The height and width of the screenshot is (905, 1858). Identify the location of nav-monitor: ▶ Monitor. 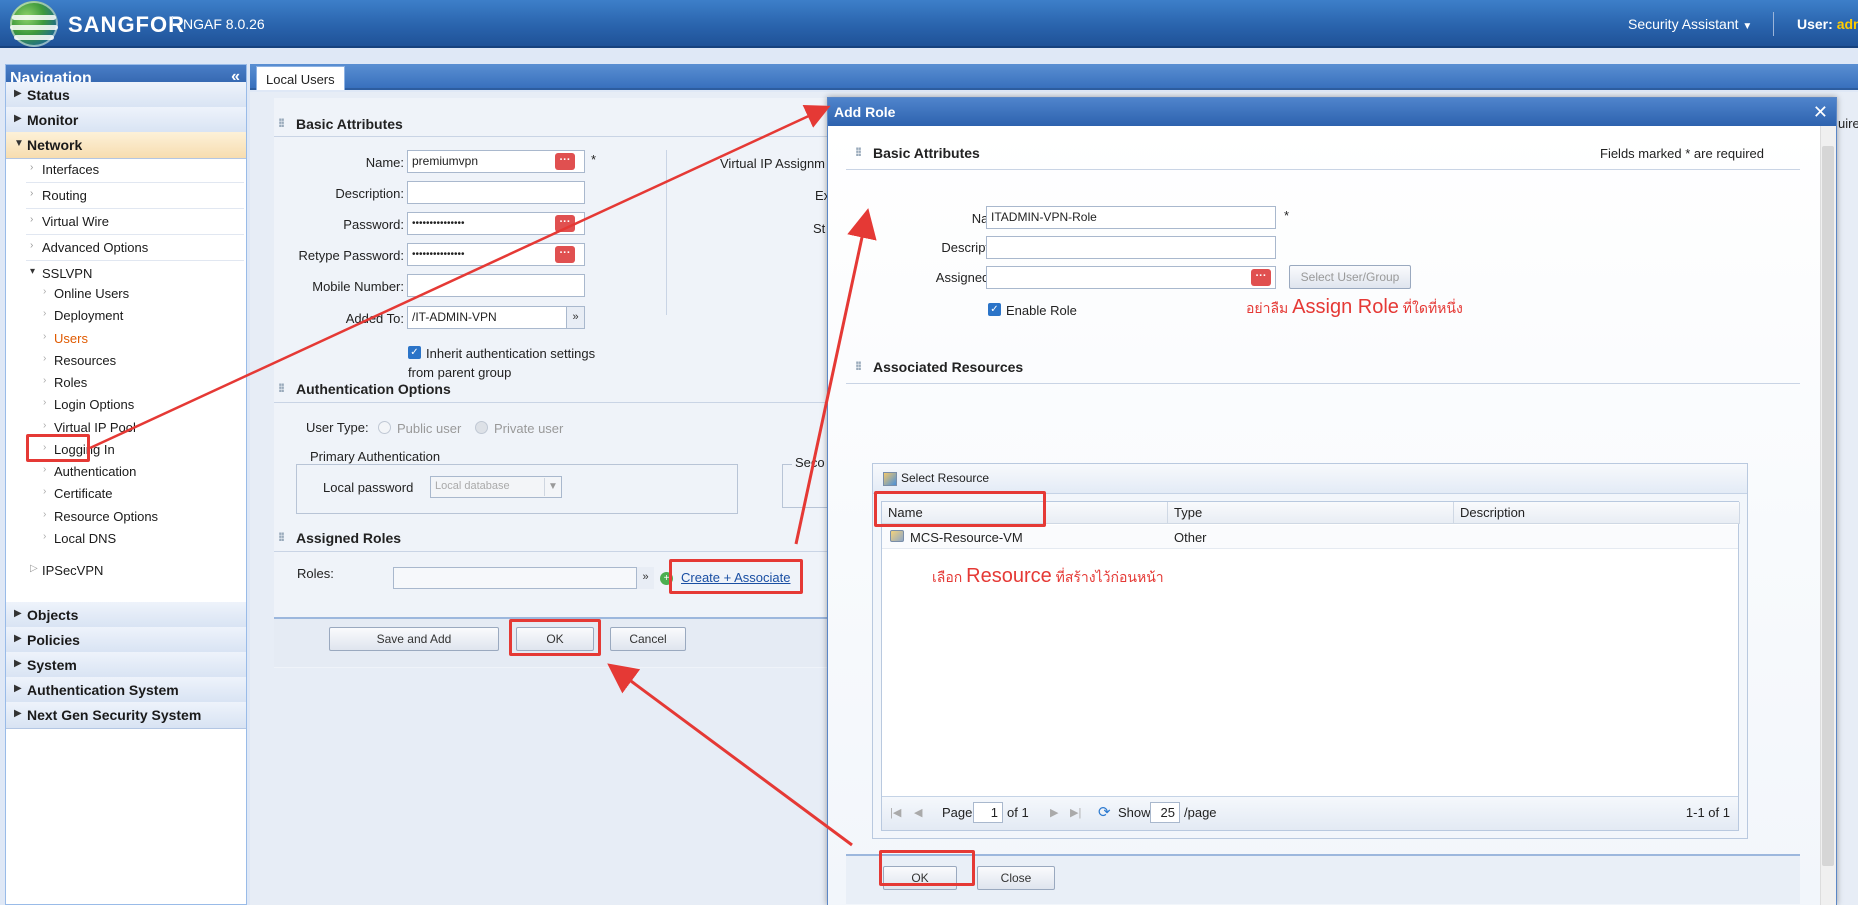
(126, 120).